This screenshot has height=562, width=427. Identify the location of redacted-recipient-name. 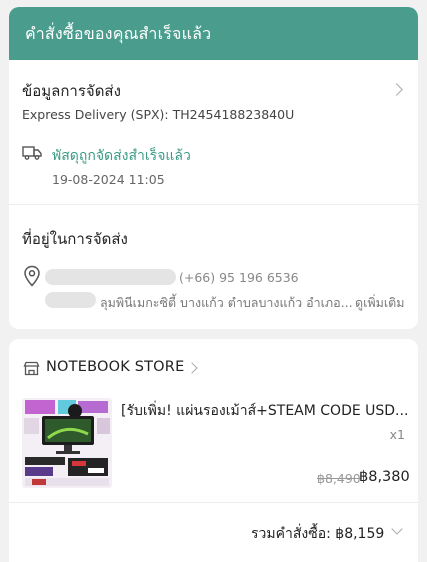
(110, 277).